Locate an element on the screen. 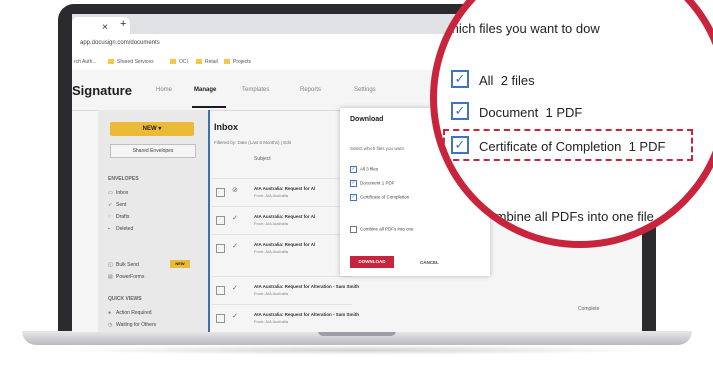  option-certificate: ✓ Certificate of Completion is located at coordinates (379, 197).